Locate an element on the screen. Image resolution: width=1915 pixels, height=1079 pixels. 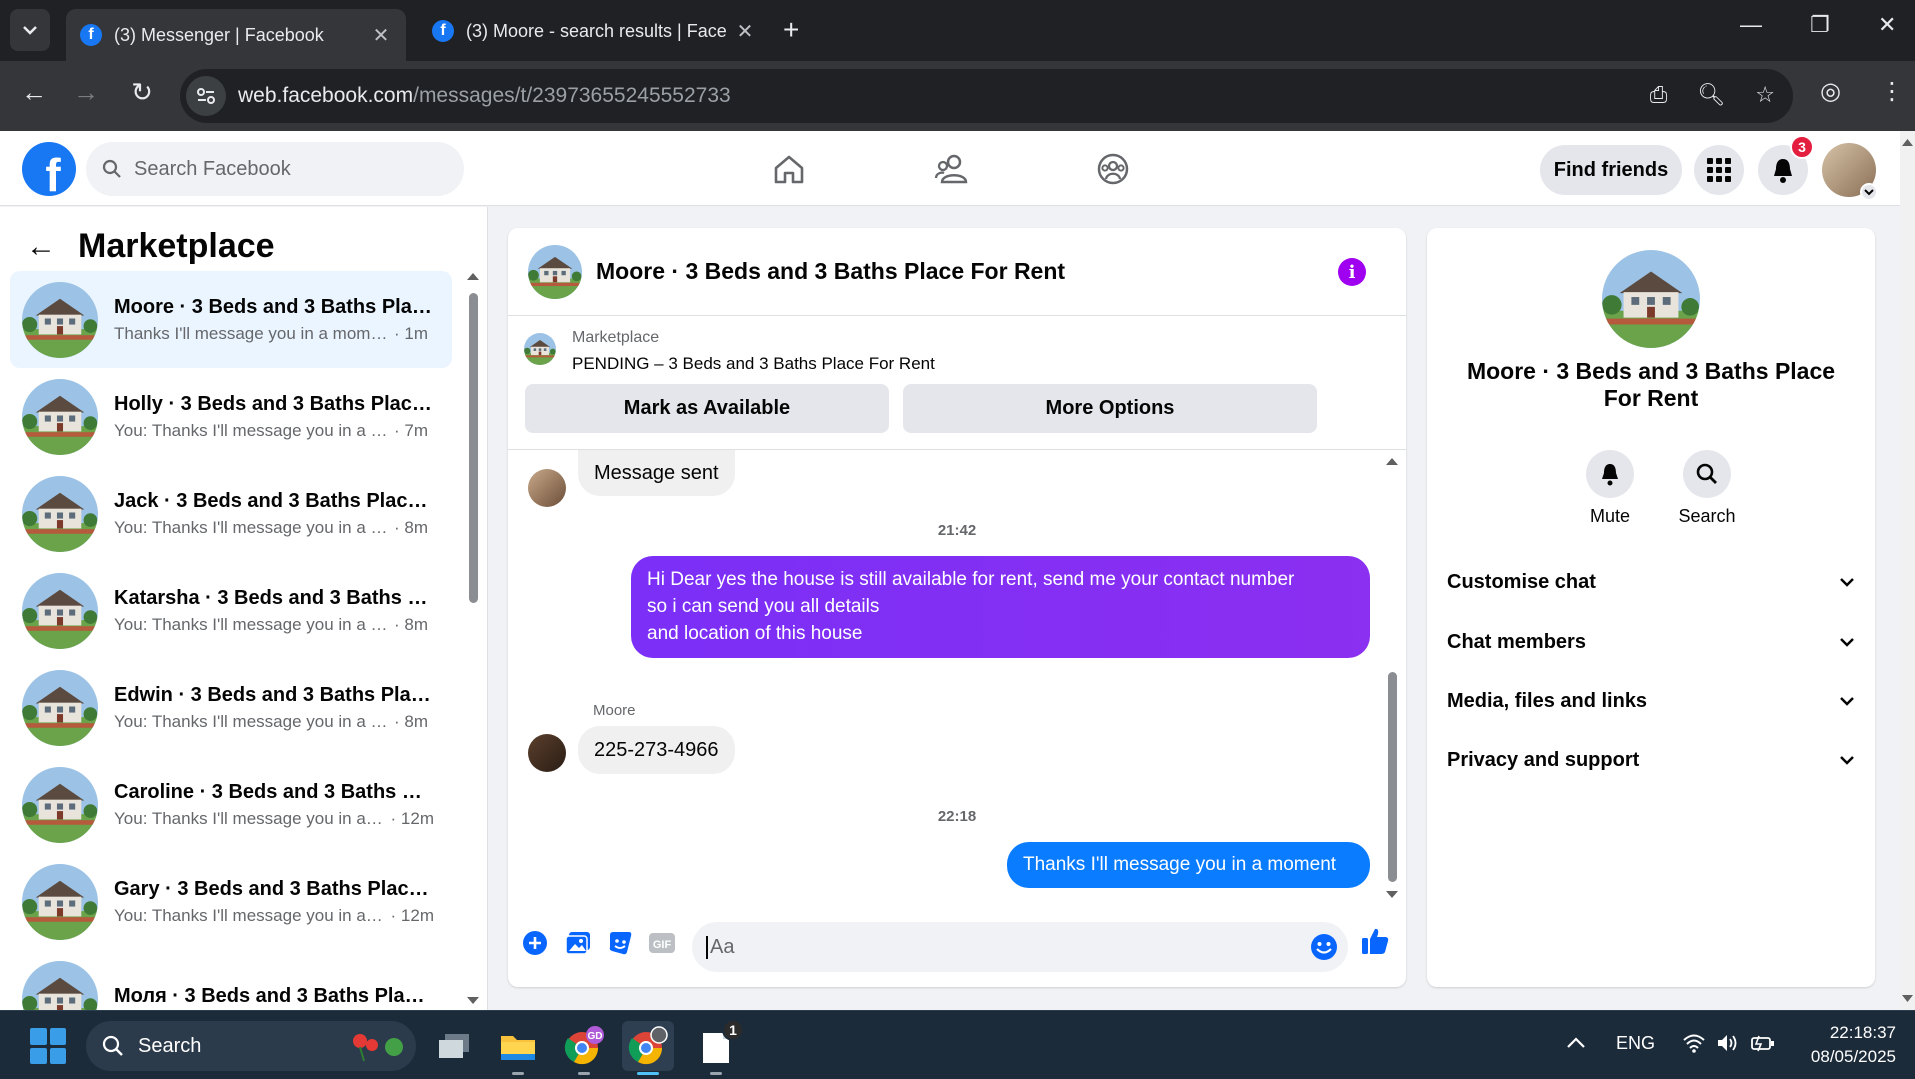
nav-friends is located at coordinates (951, 169).